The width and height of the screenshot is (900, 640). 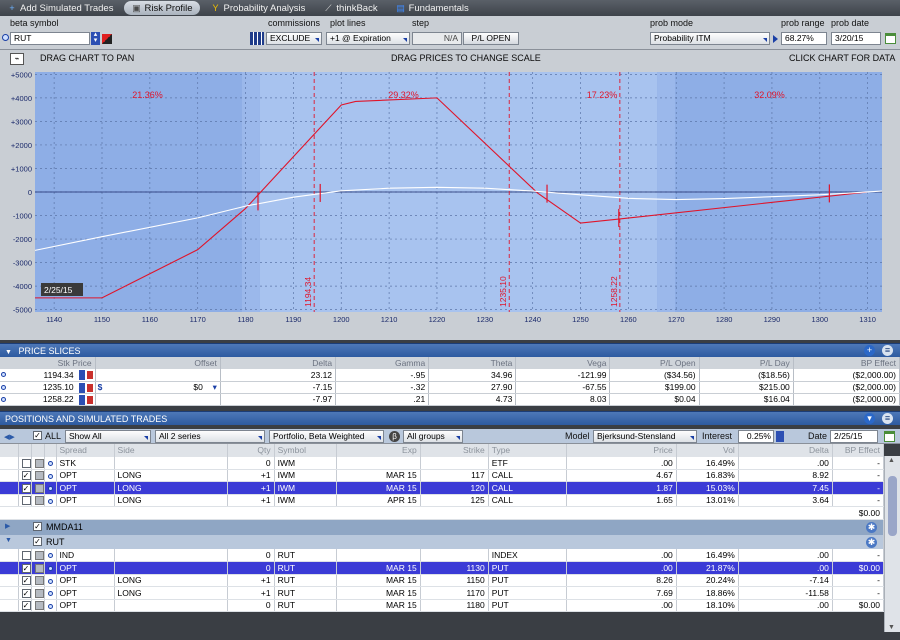 What do you see at coordinates (378, 450) in the screenshot?
I see `column-header: Exp` at bounding box center [378, 450].